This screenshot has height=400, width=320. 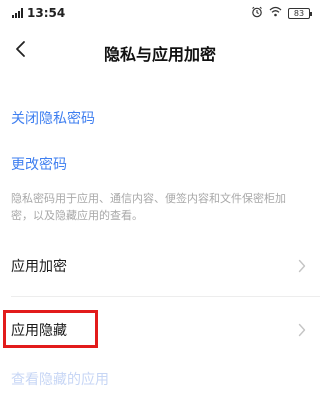 What do you see at coordinates (300, 13) in the screenshot?
I see `battery-icon: 83` at bounding box center [300, 13].